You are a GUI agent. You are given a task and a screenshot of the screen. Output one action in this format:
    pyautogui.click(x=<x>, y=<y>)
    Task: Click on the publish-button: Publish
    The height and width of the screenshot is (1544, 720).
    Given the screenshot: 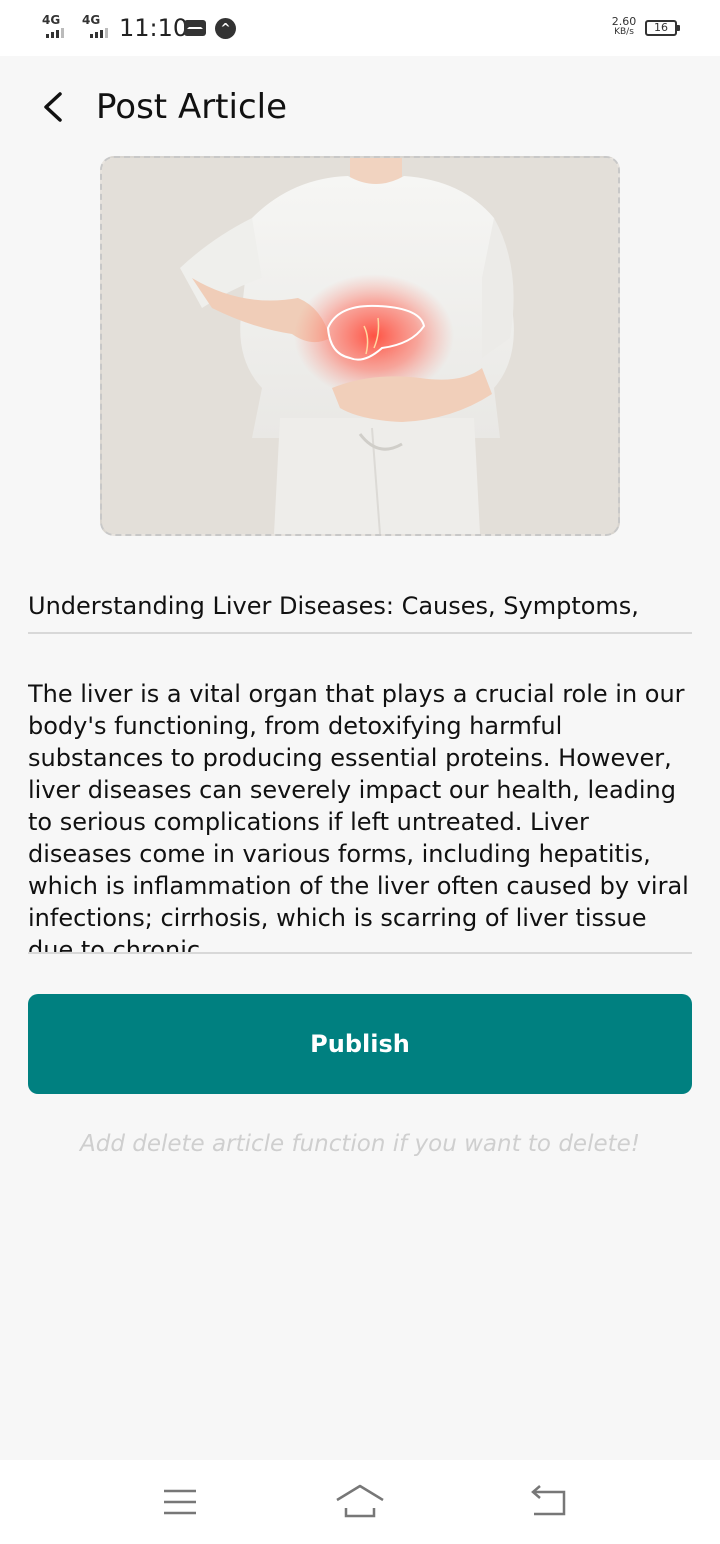 What is the action you would take?
    pyautogui.click(x=360, y=1044)
    